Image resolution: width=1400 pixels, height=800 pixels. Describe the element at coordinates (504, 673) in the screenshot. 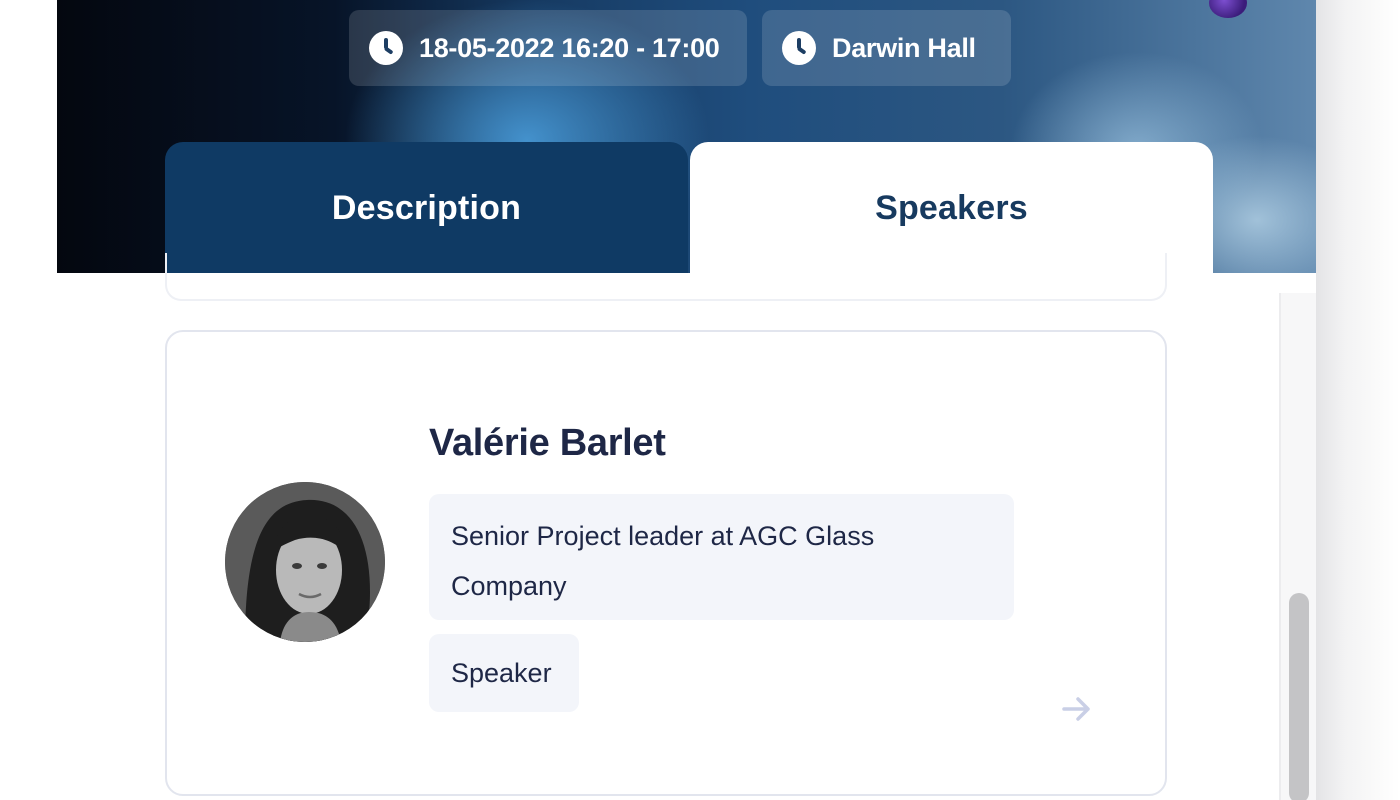

I see `speaker-role-badge: Speaker` at that location.